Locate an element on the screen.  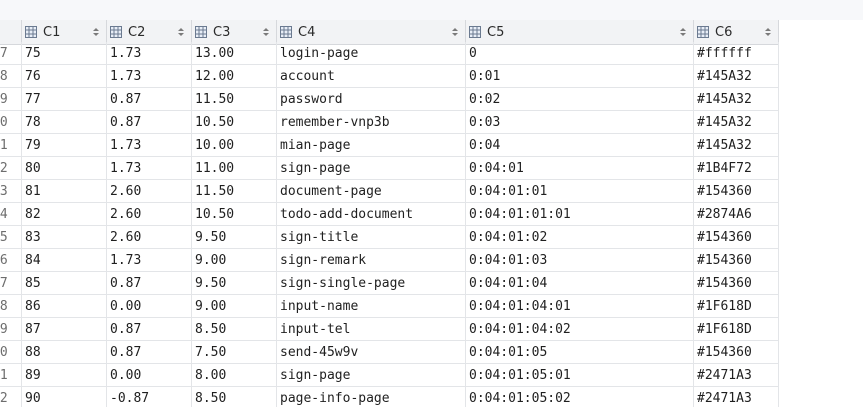
table-cell: 85 is located at coordinates (64, 283).